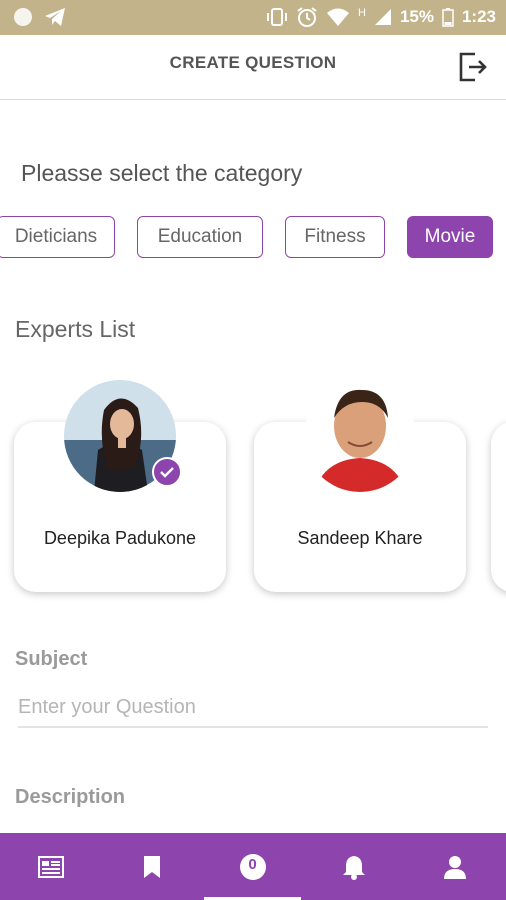  I want to click on nav-feed, so click(50, 866).